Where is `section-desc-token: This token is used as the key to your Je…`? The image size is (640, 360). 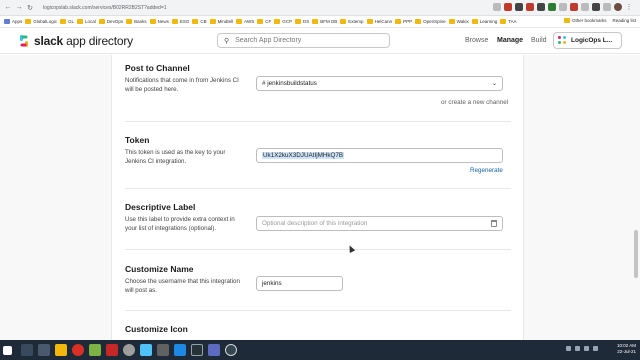 section-desc-token: This token is used as the key to your Je… is located at coordinates (175, 157).